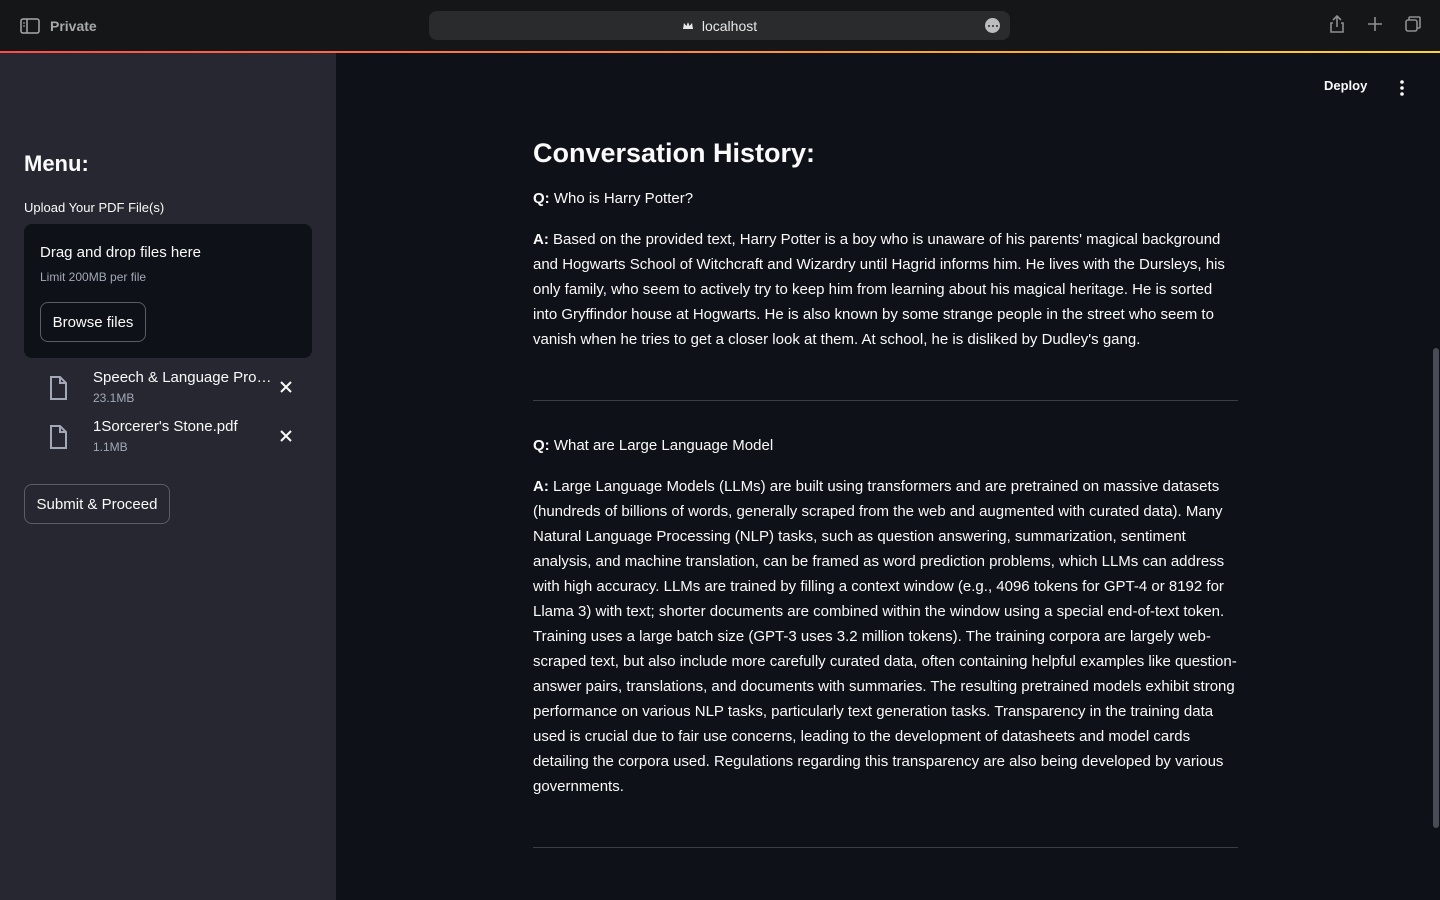 This screenshot has height=900, width=1440. I want to click on uploaded-file-item: Speech & Language Processing.pdf 23.1MB, so click(176, 387).